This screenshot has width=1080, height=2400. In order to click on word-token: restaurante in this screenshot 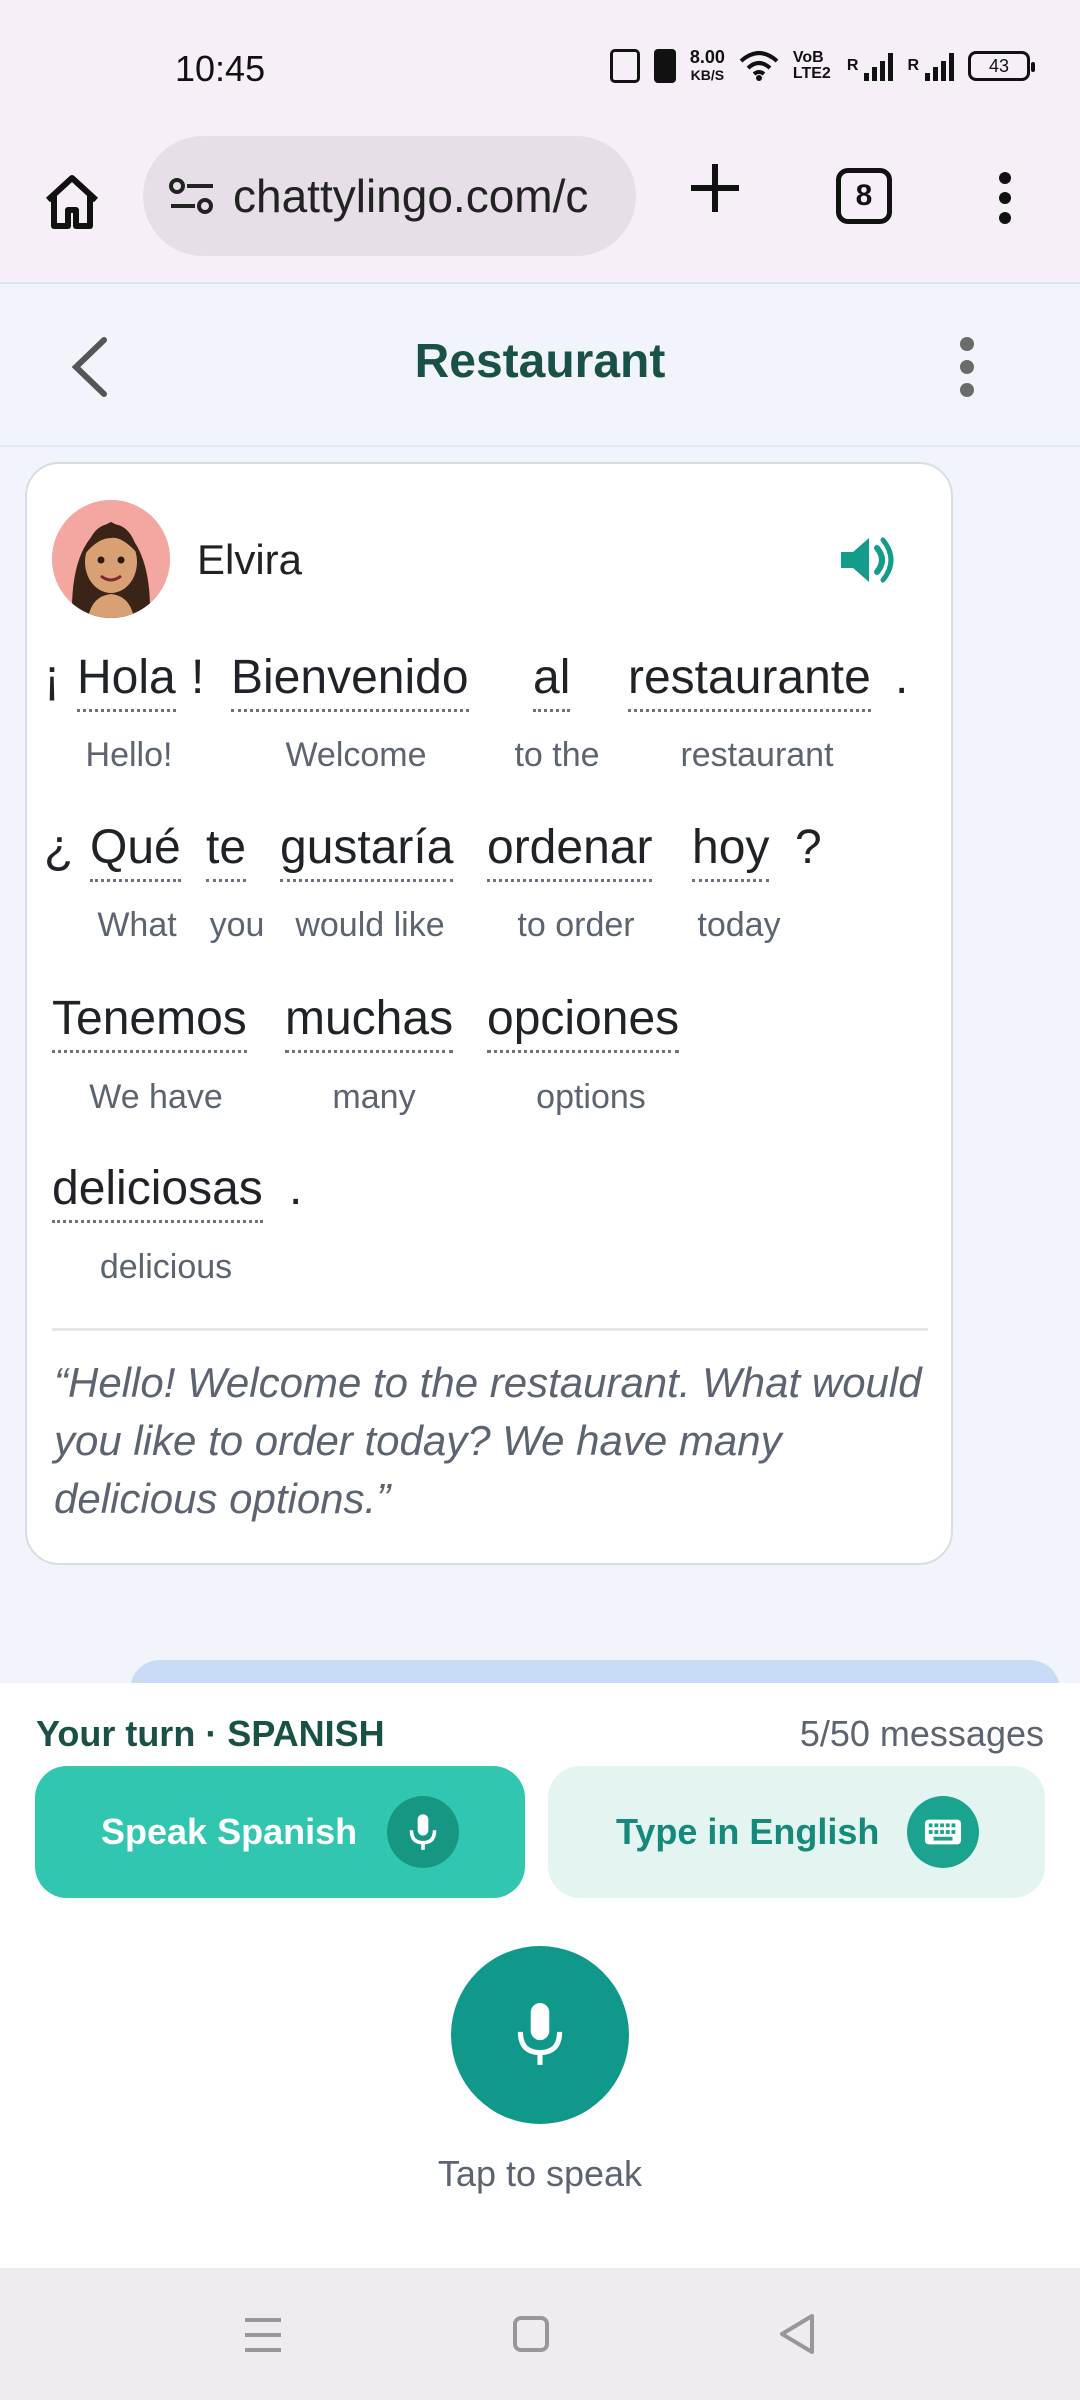, I will do `click(749, 681)`.